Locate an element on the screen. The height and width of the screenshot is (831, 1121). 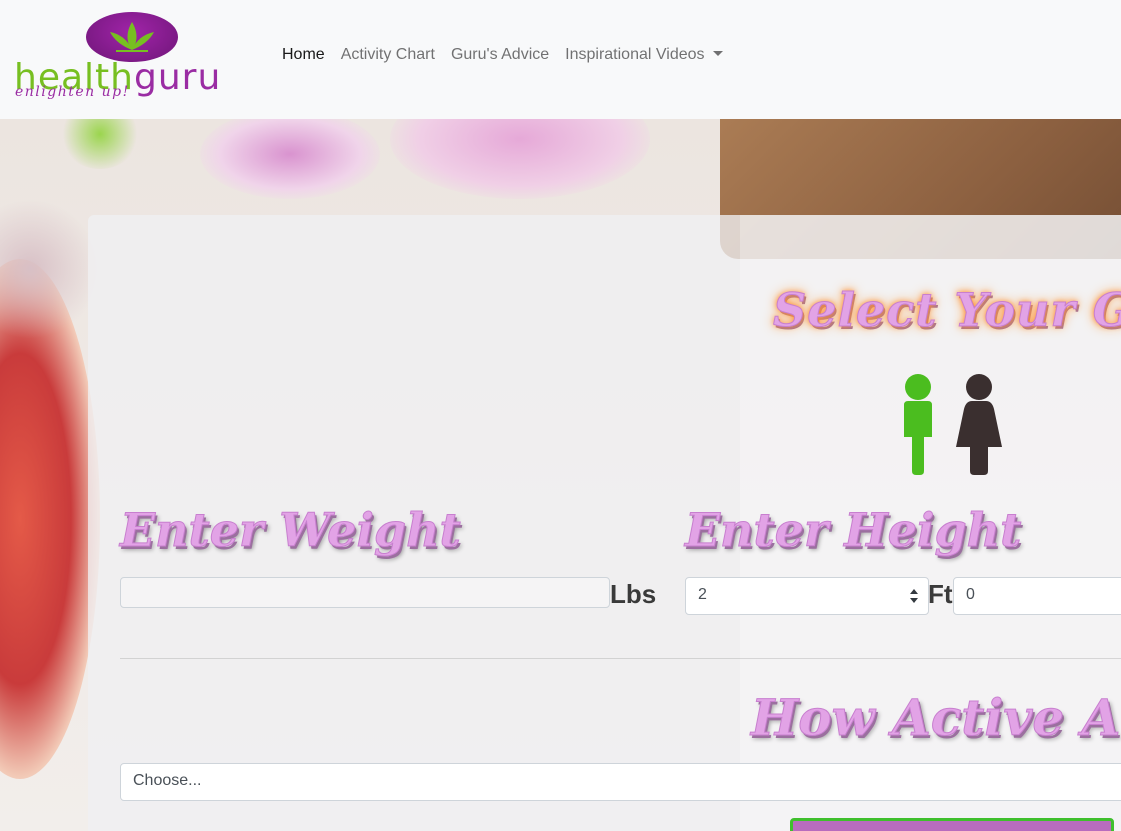
section-divider is located at coordinates (620, 658).